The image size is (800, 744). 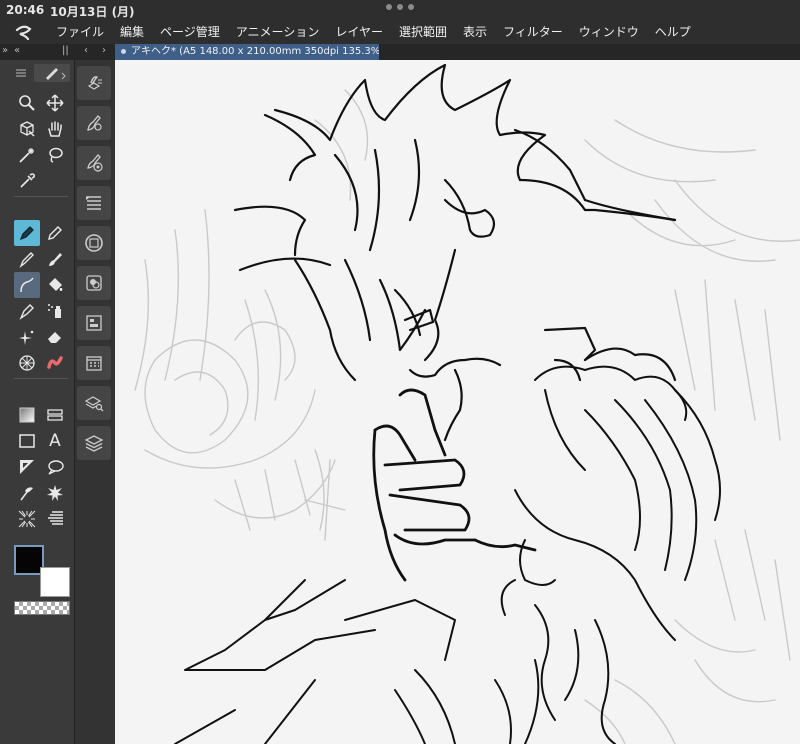 I want to click on clock-date: 10月13日 (月), so click(x=92, y=12).